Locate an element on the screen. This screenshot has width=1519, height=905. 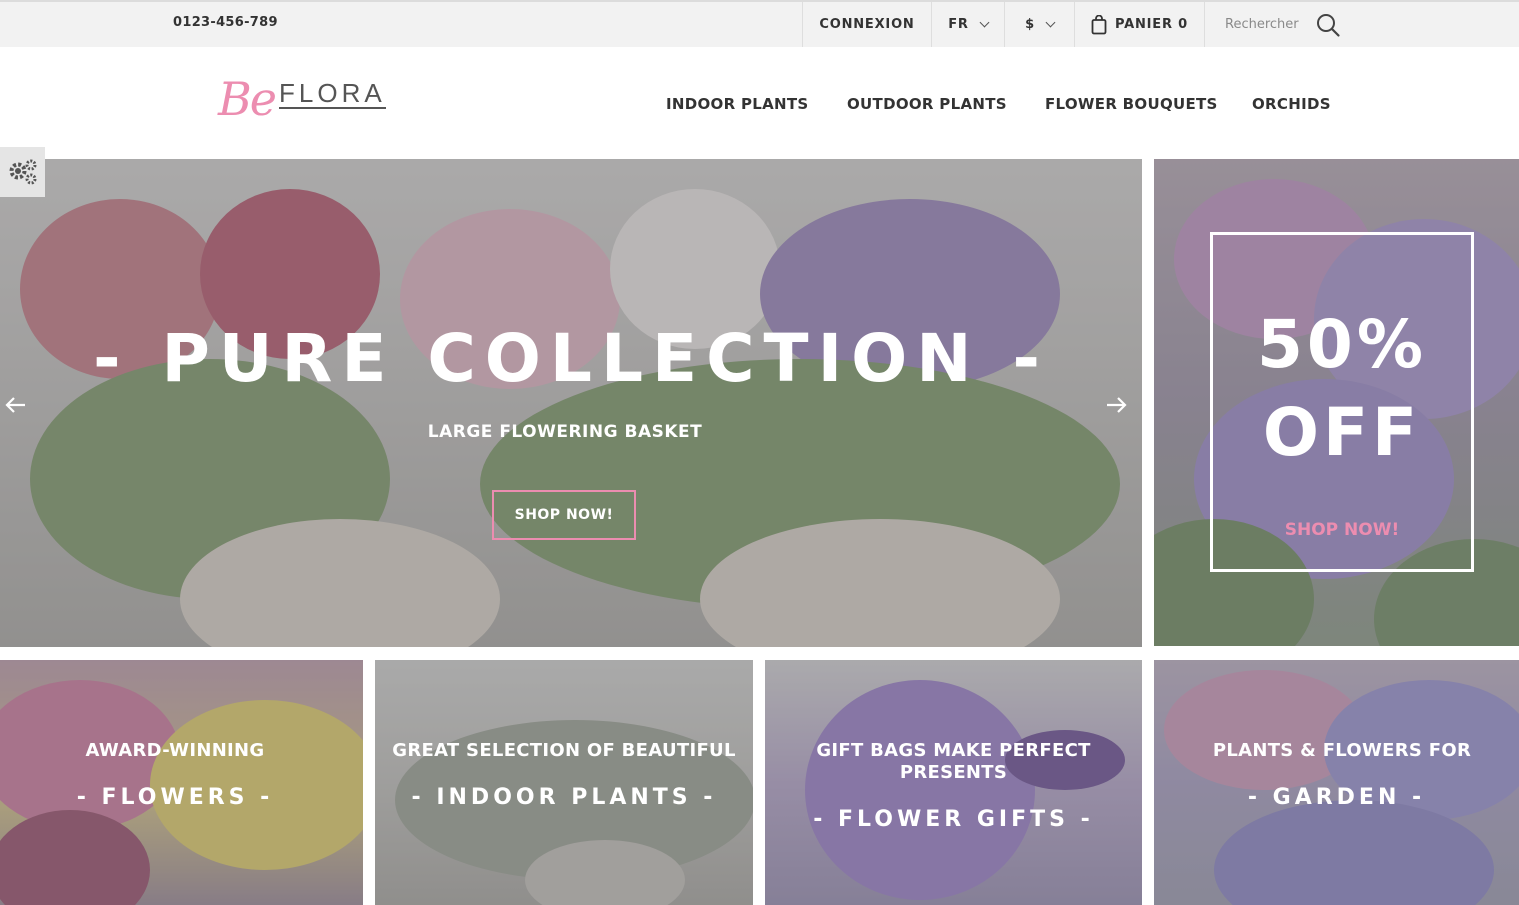
category-tile-flowers is located at coordinates (181, 782).